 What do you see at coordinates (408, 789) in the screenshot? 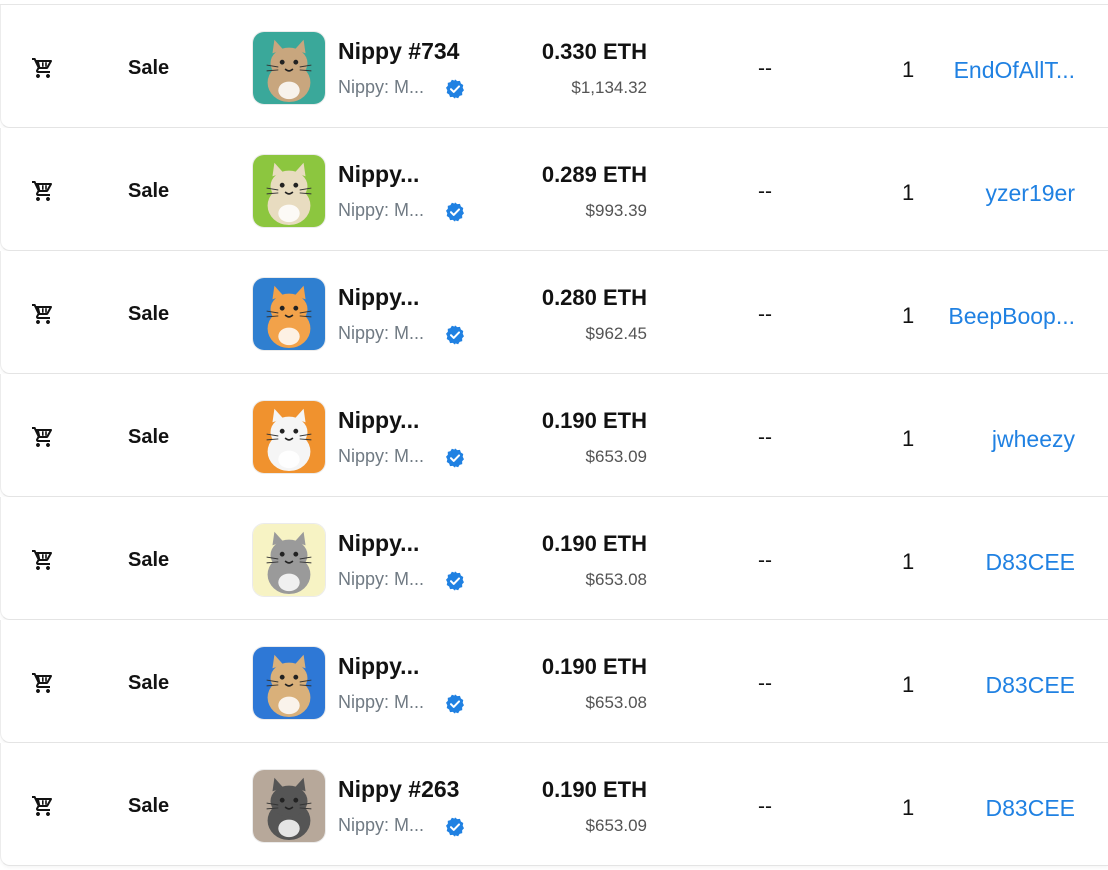
I see `item-name-link: Nippy #263` at bounding box center [408, 789].